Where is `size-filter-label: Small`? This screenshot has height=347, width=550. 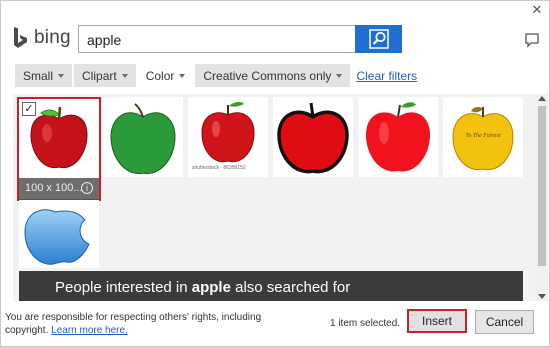
size-filter-label: Small is located at coordinates (38, 75).